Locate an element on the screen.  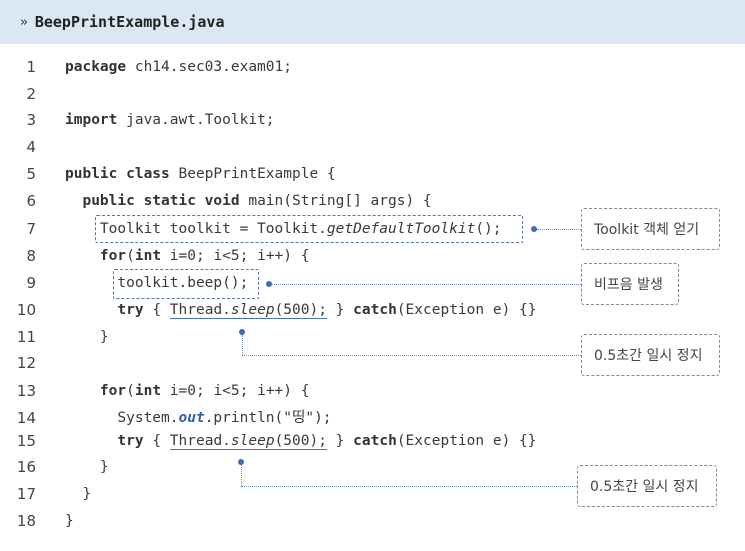
code-line: System.out.println("띵"); is located at coordinates (198, 418).